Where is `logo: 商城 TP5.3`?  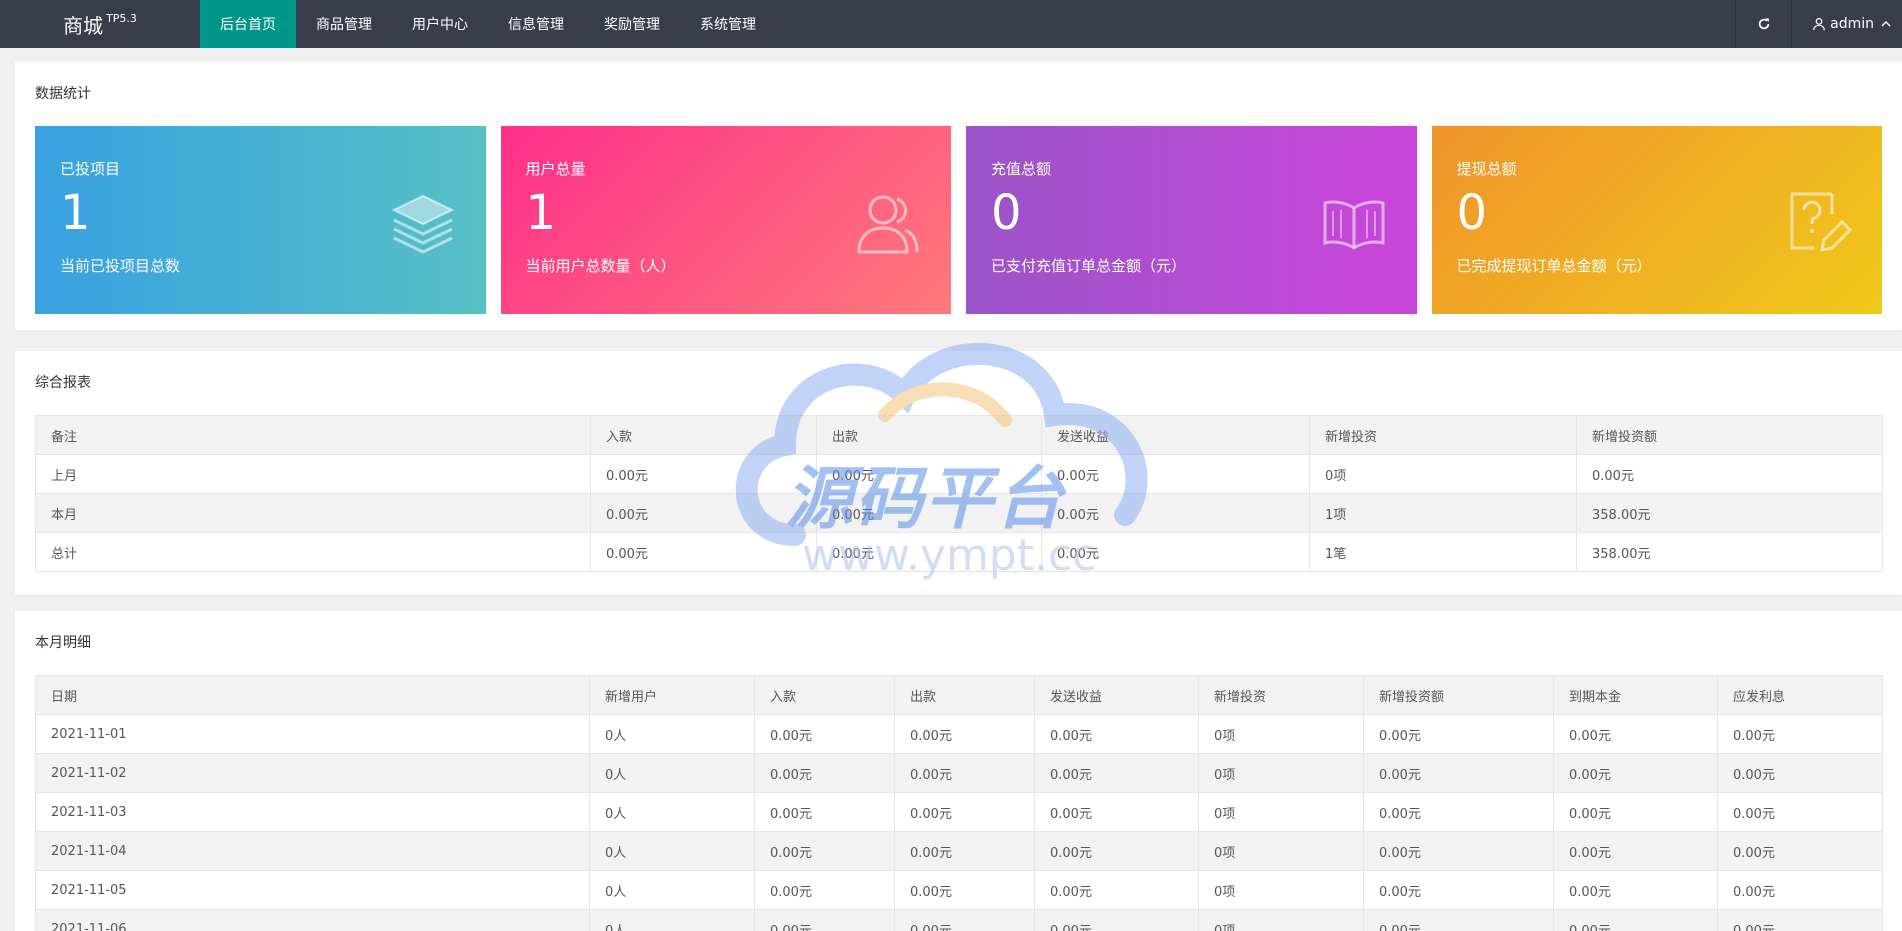
logo: 商城 TP5.3 is located at coordinates (100, 24).